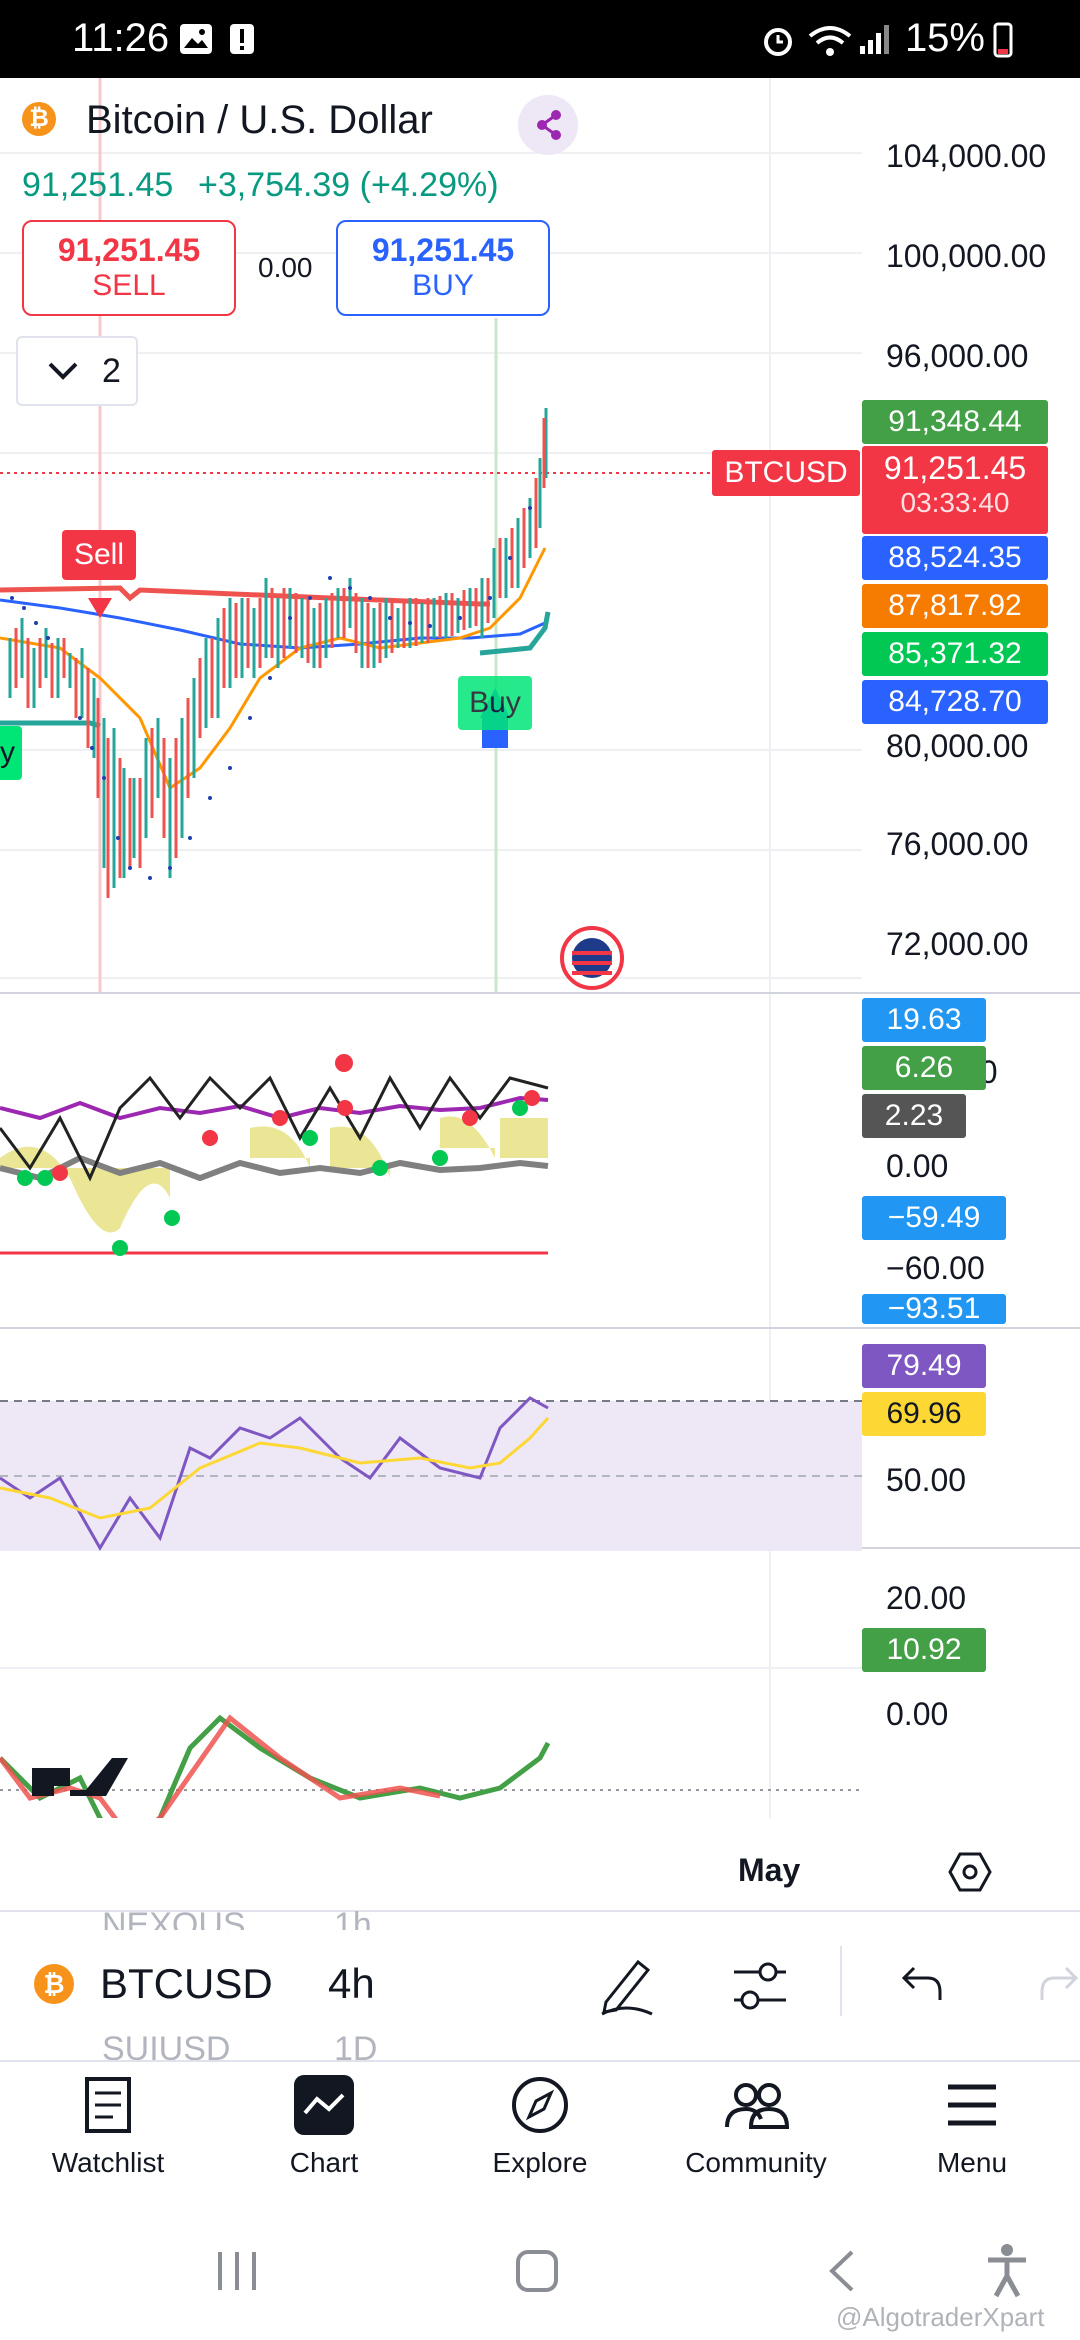 The width and height of the screenshot is (1080, 2340). Describe the element at coordinates (98, 185) in the screenshot. I see `header-price: 91,251.45` at that location.